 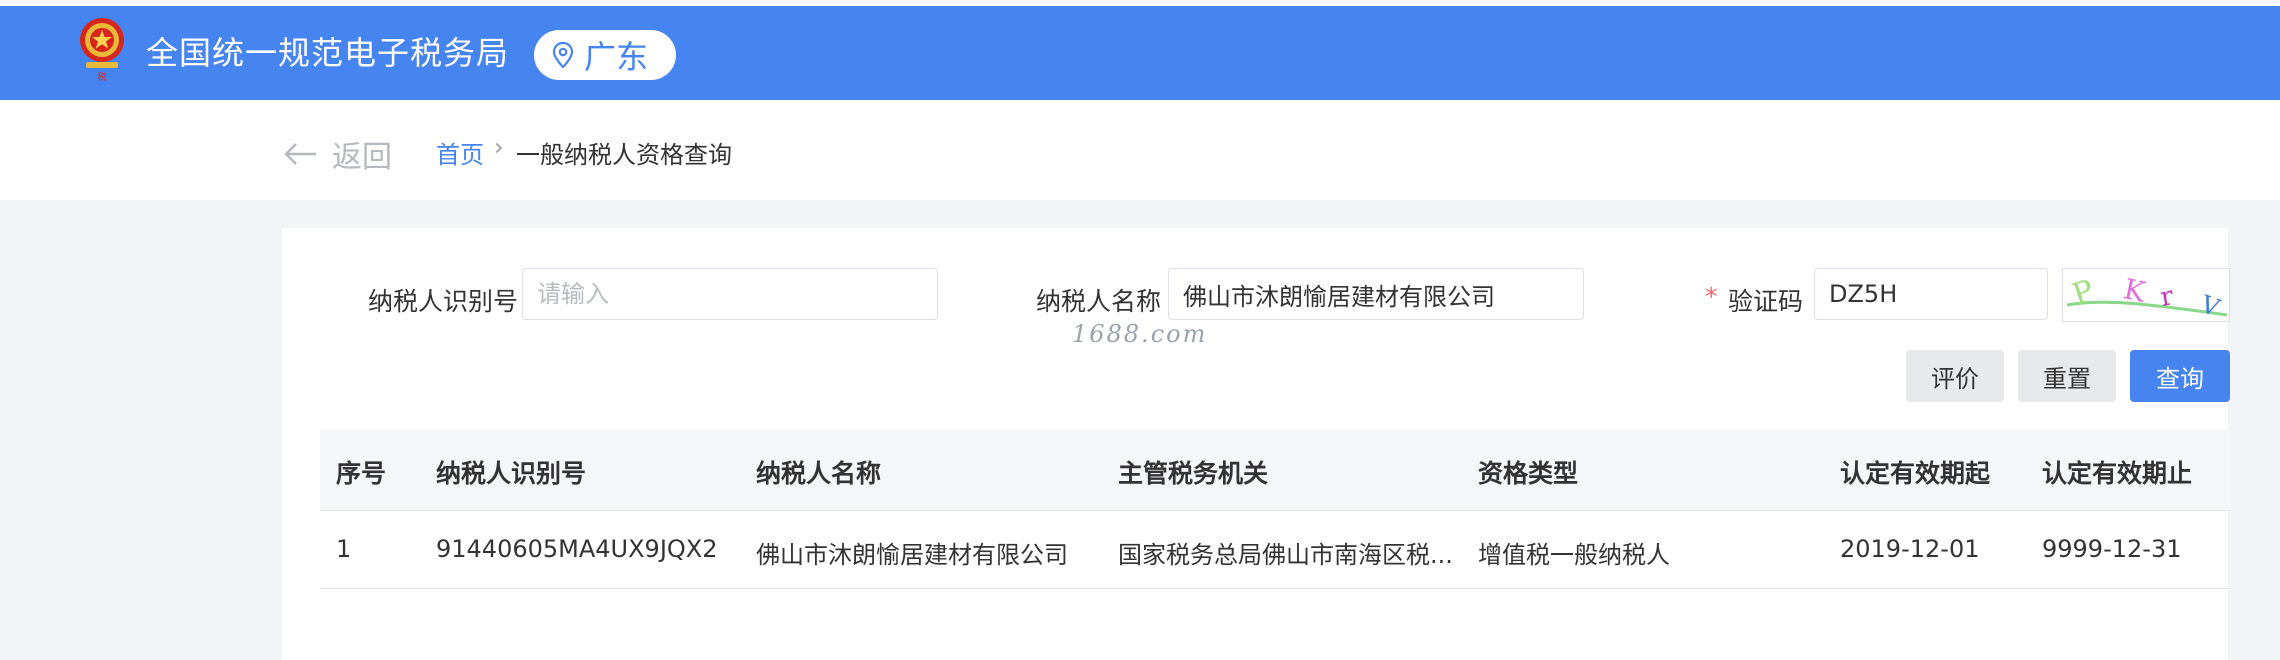 I want to click on taxpayer-name-input, so click(x=1376, y=294).